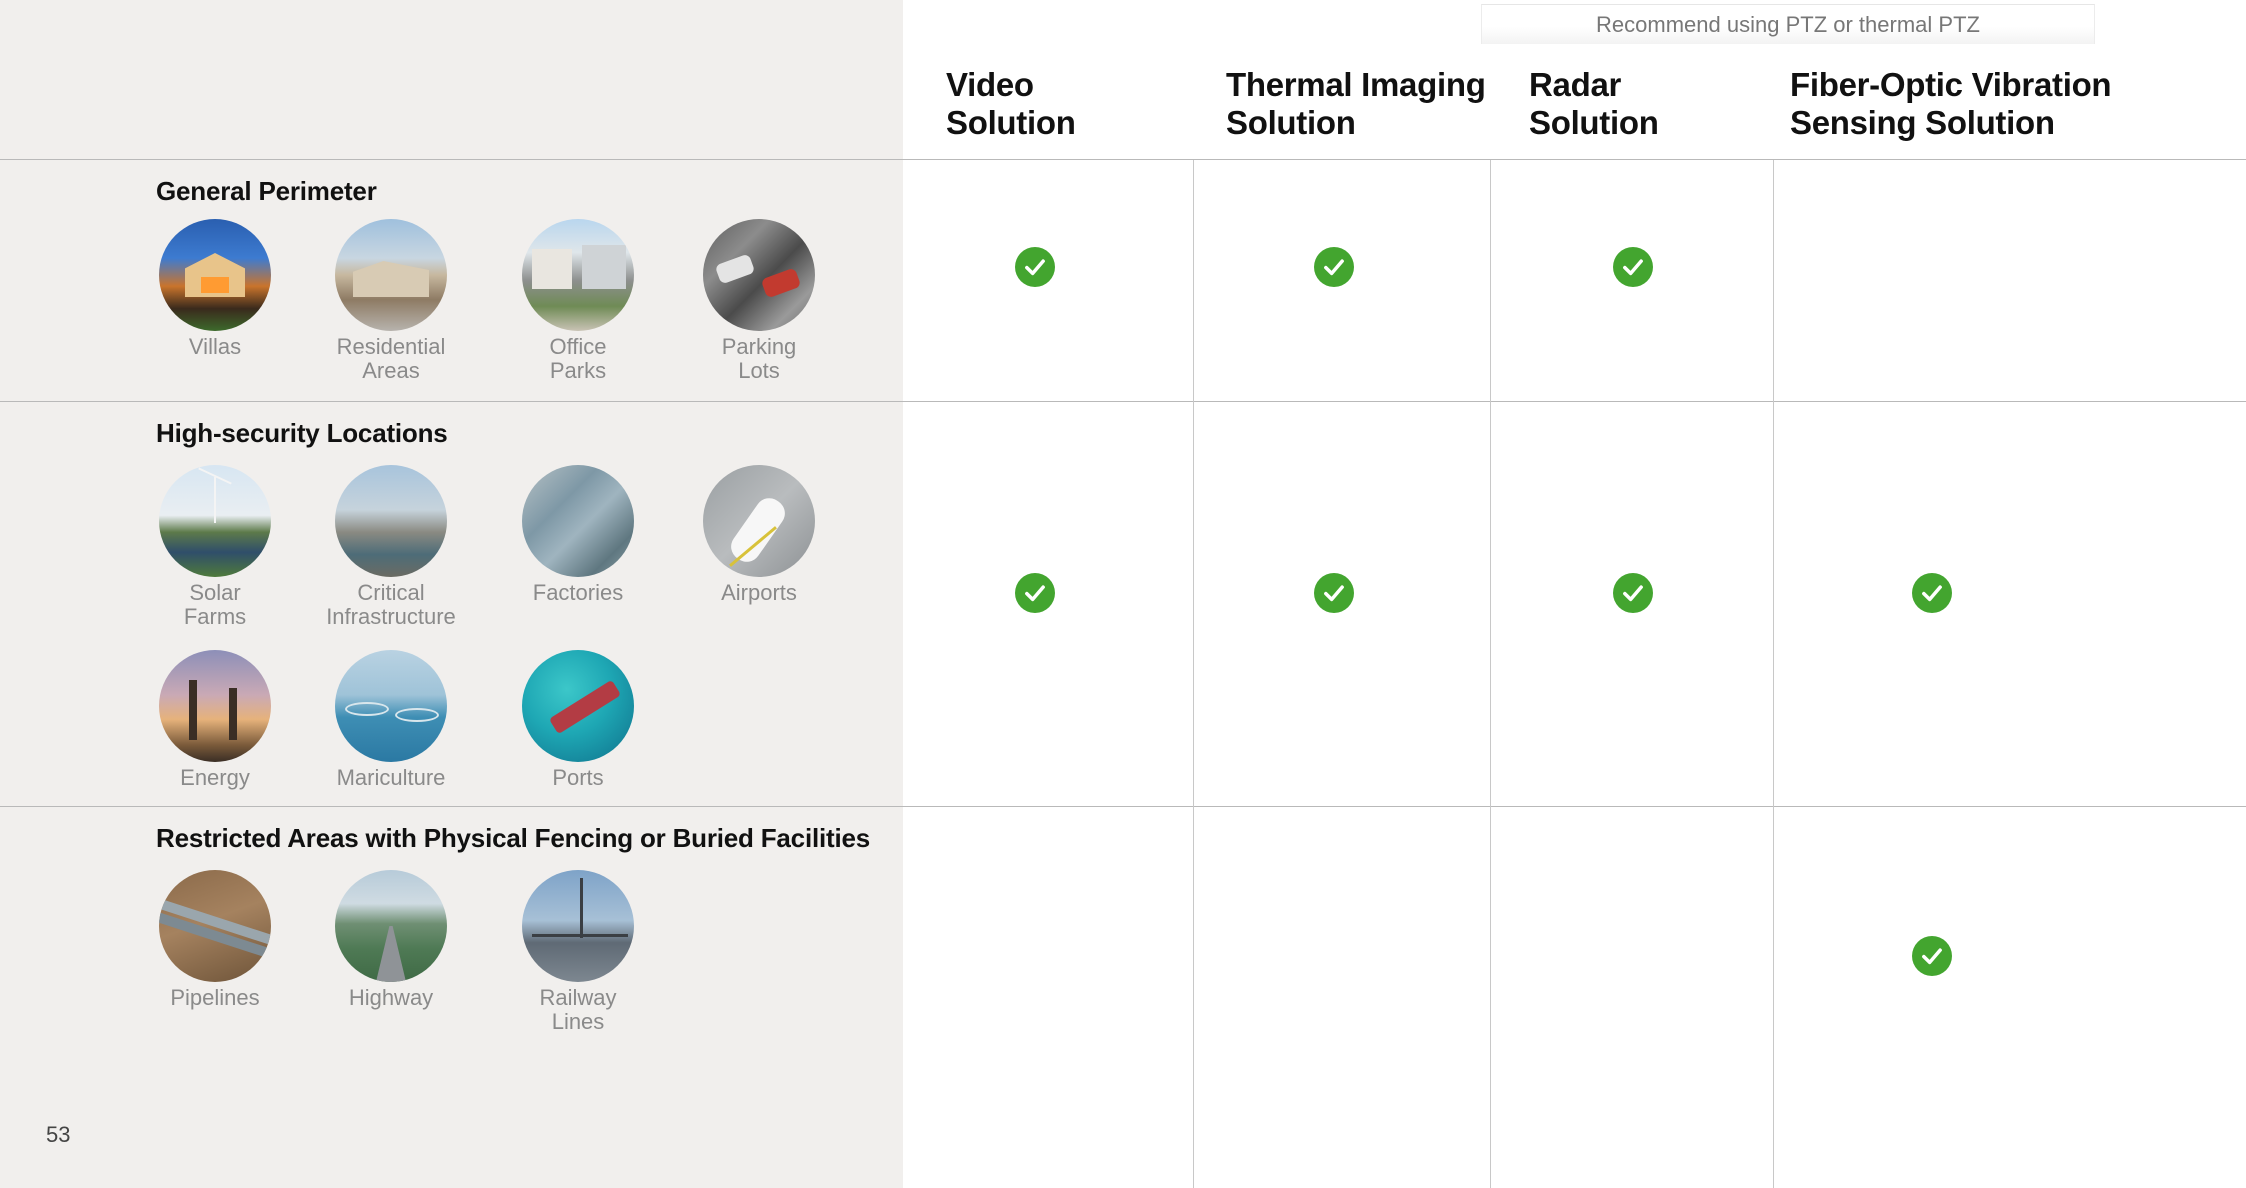 This screenshot has width=2246, height=1188. I want to click on place-factories: Factories, so click(578, 535).